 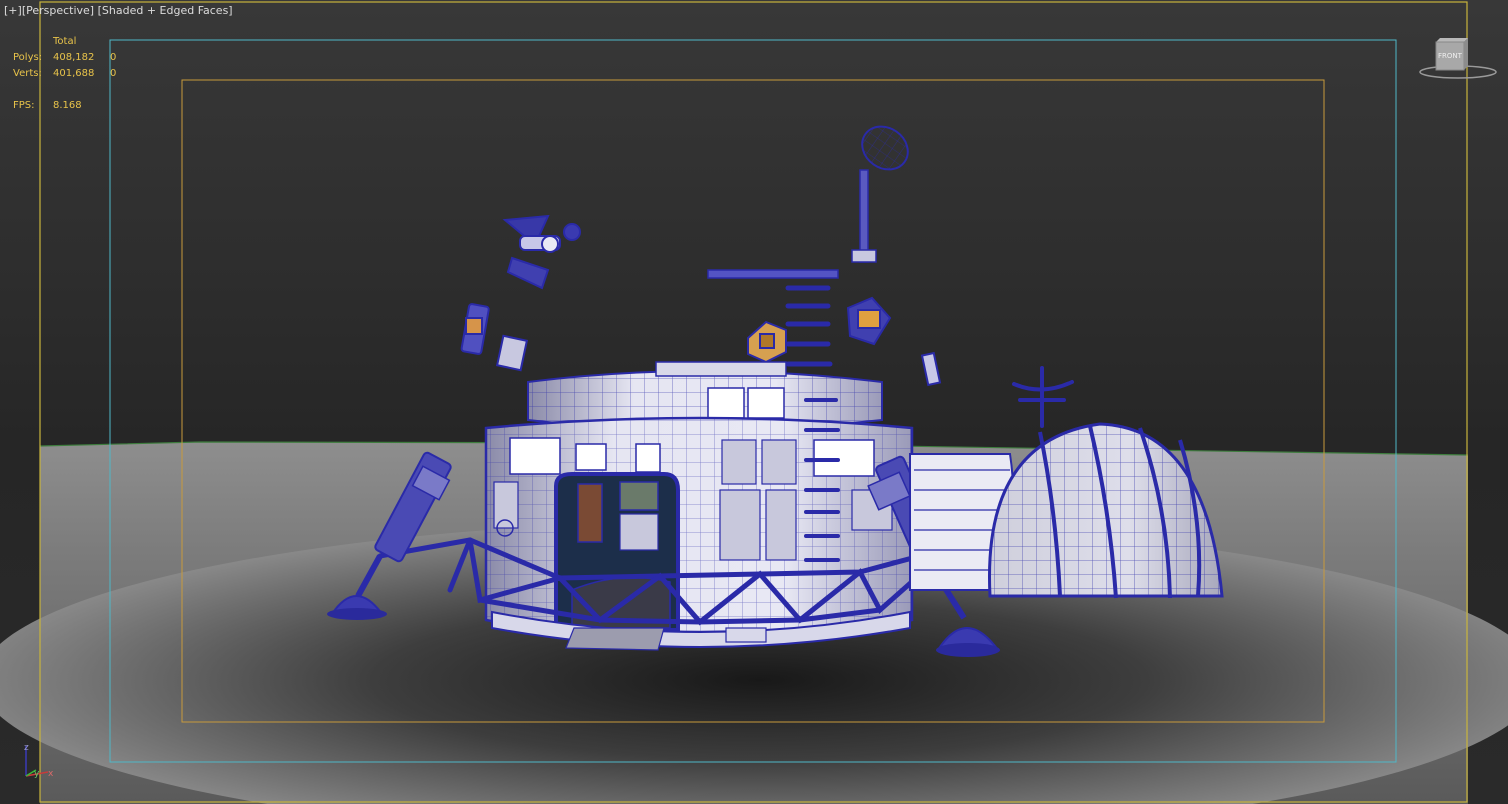 I want to click on axis-y-label: y, so click(x=37, y=774).